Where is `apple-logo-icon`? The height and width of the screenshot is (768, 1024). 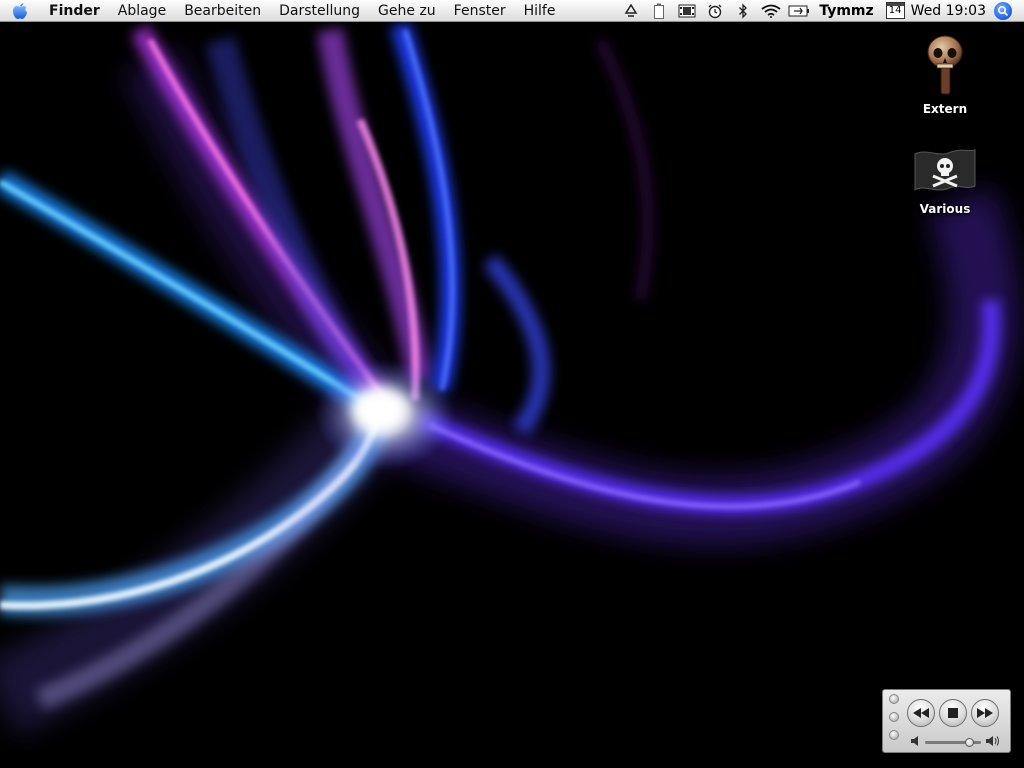 apple-logo-icon is located at coordinates (20, 10).